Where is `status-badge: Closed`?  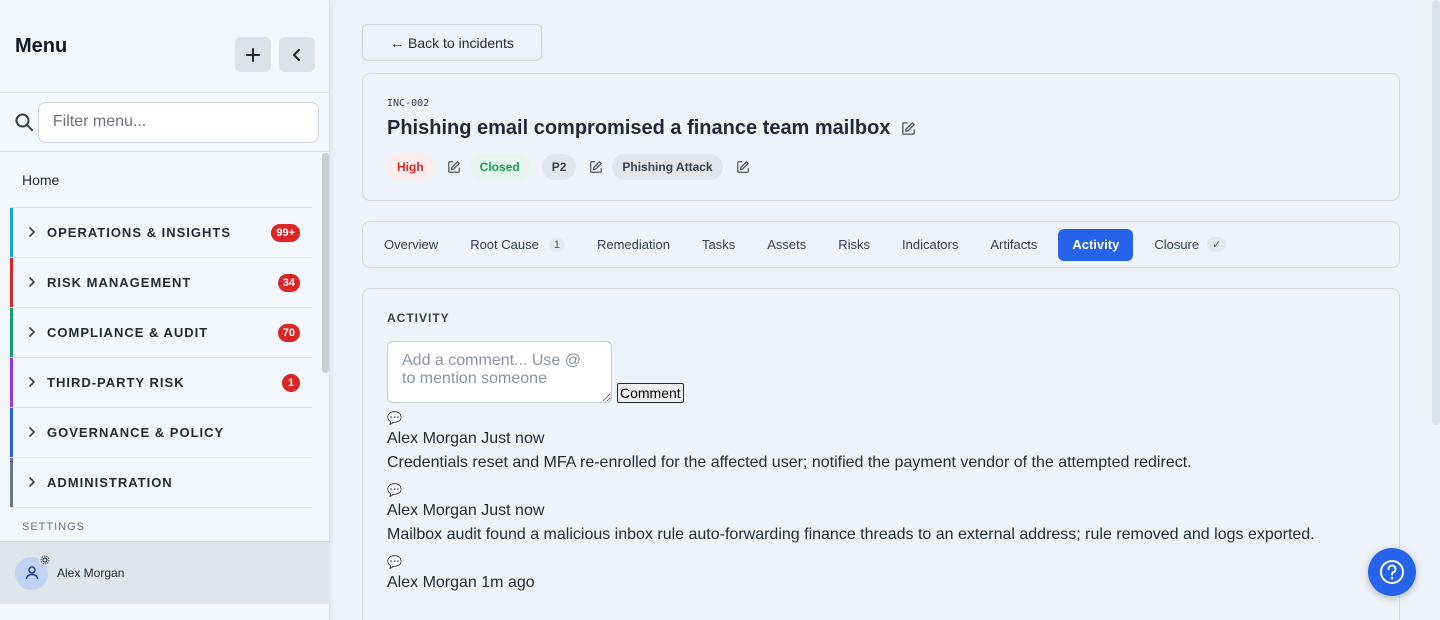
status-badge: Closed is located at coordinates (499, 167).